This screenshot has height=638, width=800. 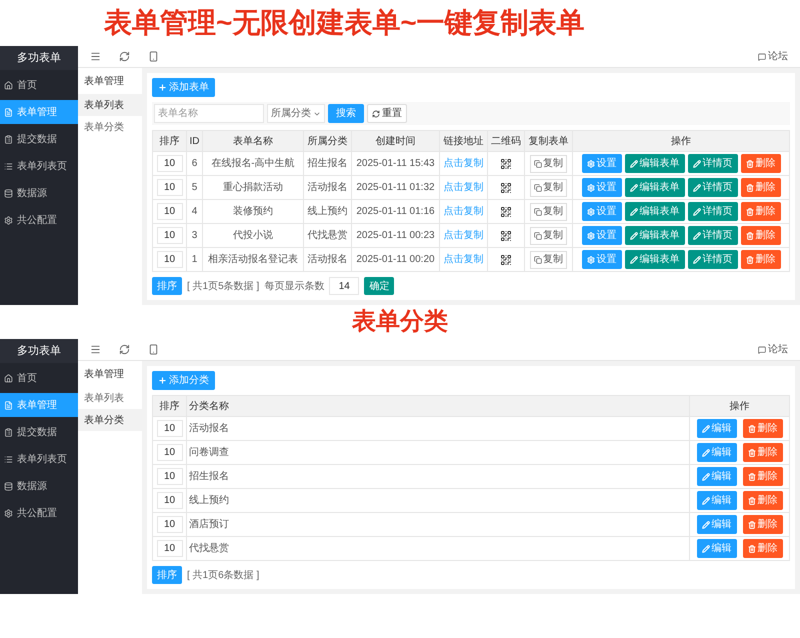 What do you see at coordinates (344, 286) in the screenshot?
I see `per-page-input: 14` at bounding box center [344, 286].